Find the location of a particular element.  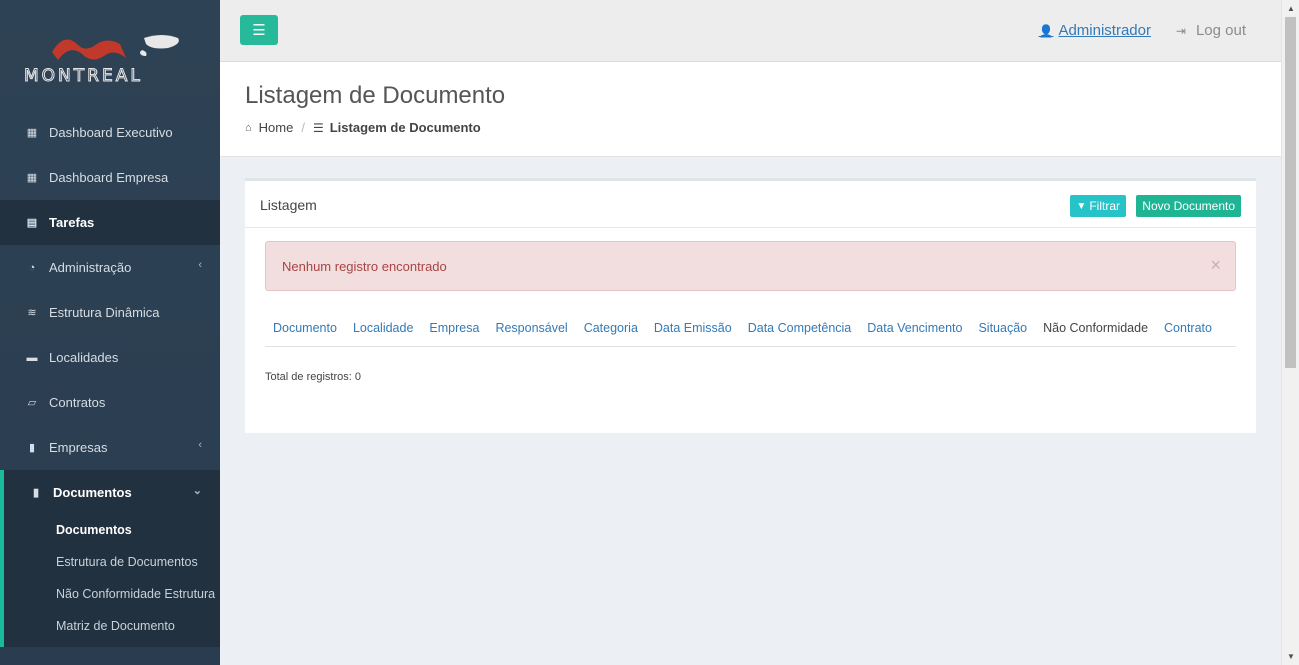

logout-label: Log out is located at coordinates (1220, 30).